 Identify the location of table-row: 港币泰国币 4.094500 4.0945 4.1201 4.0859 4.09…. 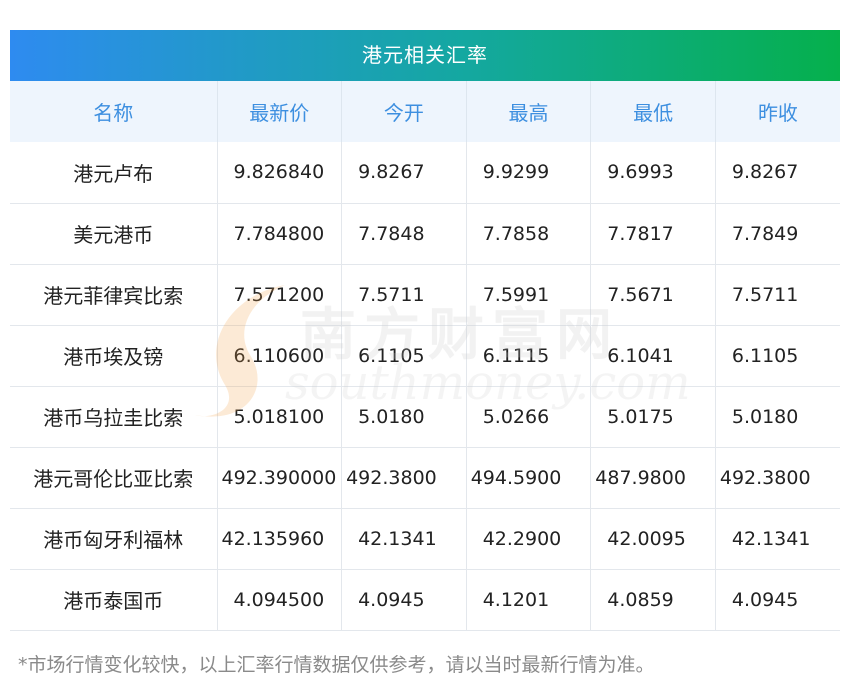
(425, 599).